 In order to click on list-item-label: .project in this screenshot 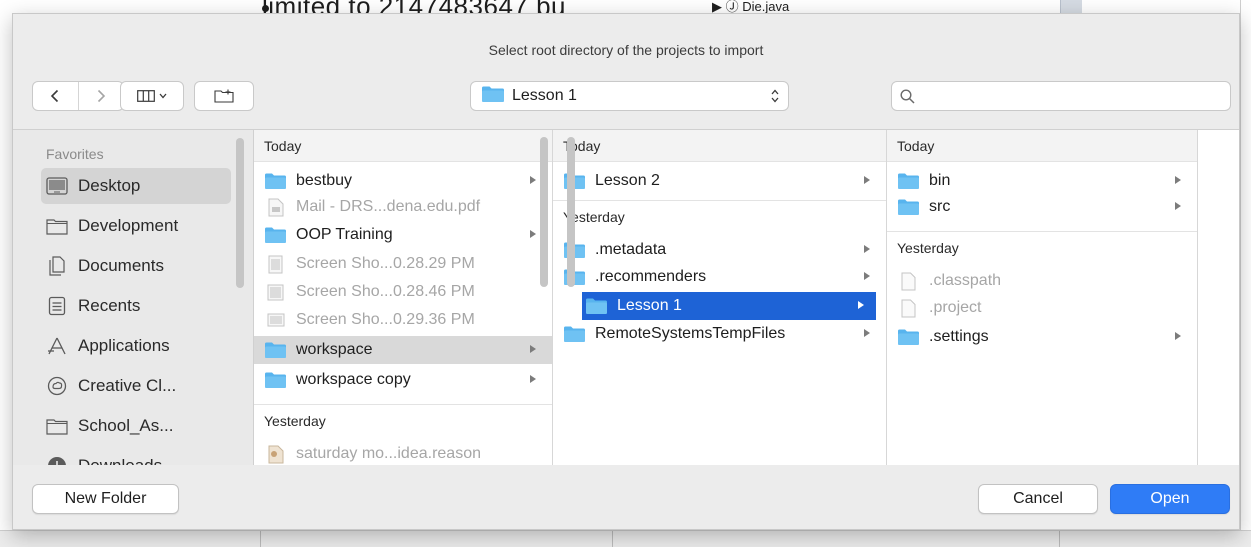, I will do `click(955, 307)`.